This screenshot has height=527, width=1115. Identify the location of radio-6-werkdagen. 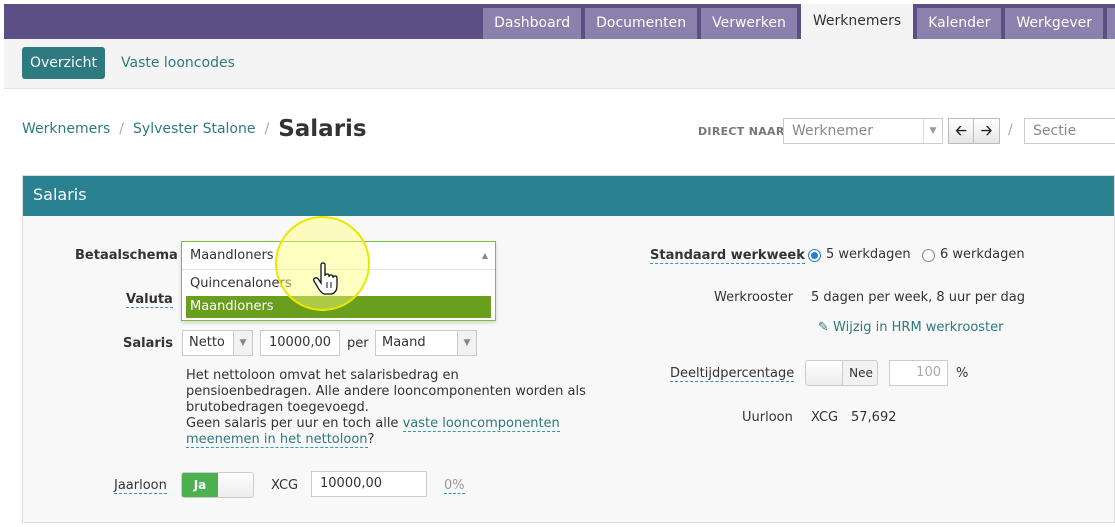
(928, 255).